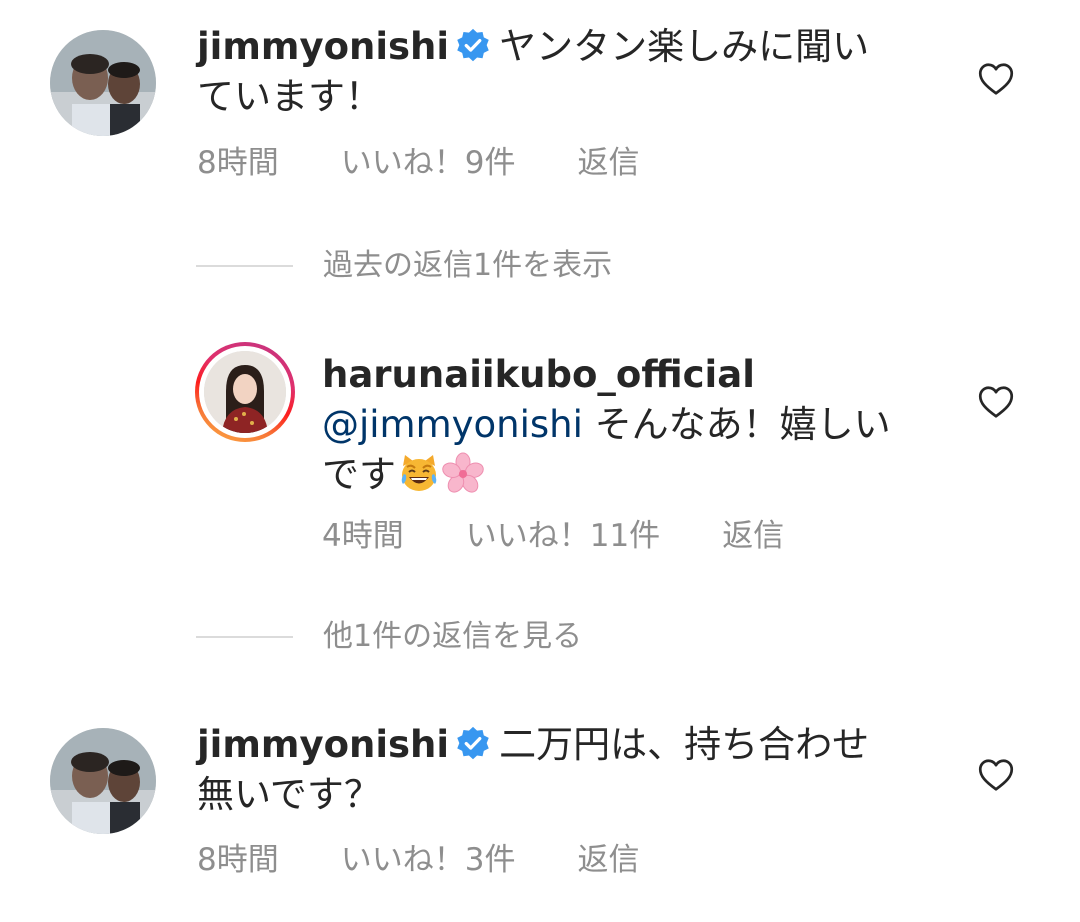 The height and width of the screenshot is (922, 1080). I want to click on mention-link: @jimmyonishi, so click(452, 424).